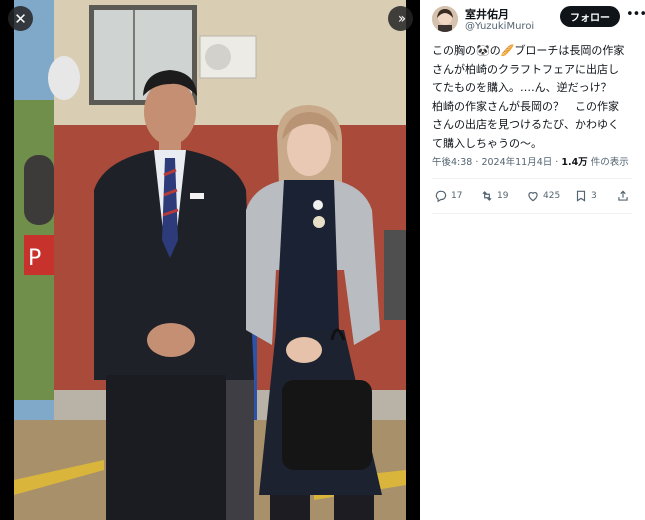 Image resolution: width=645 pixels, height=520 pixels. Describe the element at coordinates (457, 196) in the screenshot. I see `reply-count: 17` at that location.